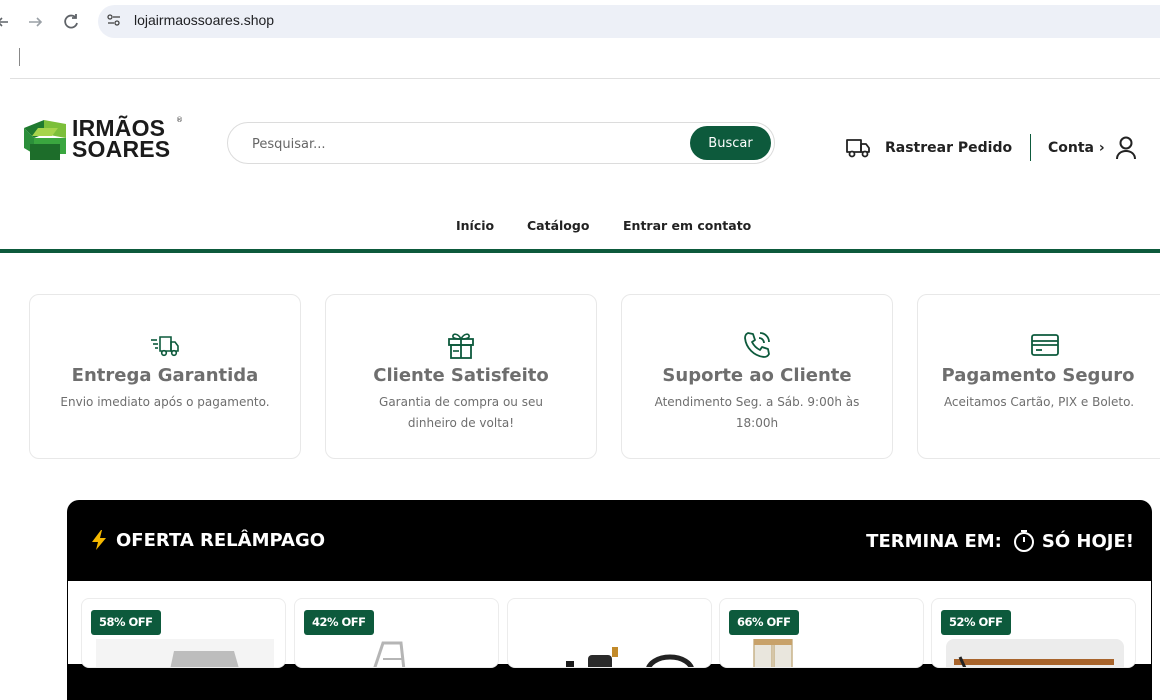 The width and height of the screenshot is (1160, 700). I want to click on feature-title: Suporte ao Cliente, so click(757, 375).